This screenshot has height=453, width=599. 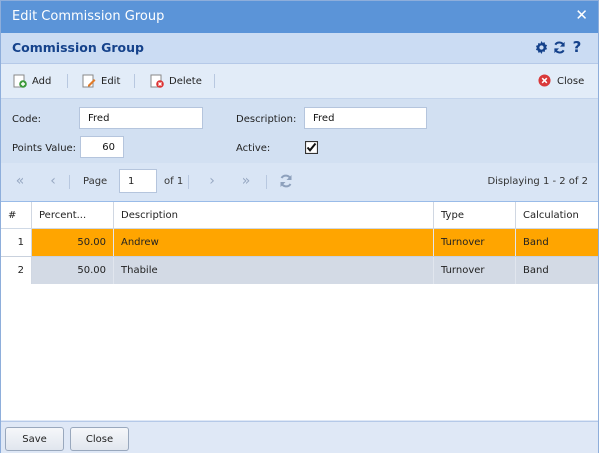 I want to click on description-cell: Thabile, so click(x=274, y=270).